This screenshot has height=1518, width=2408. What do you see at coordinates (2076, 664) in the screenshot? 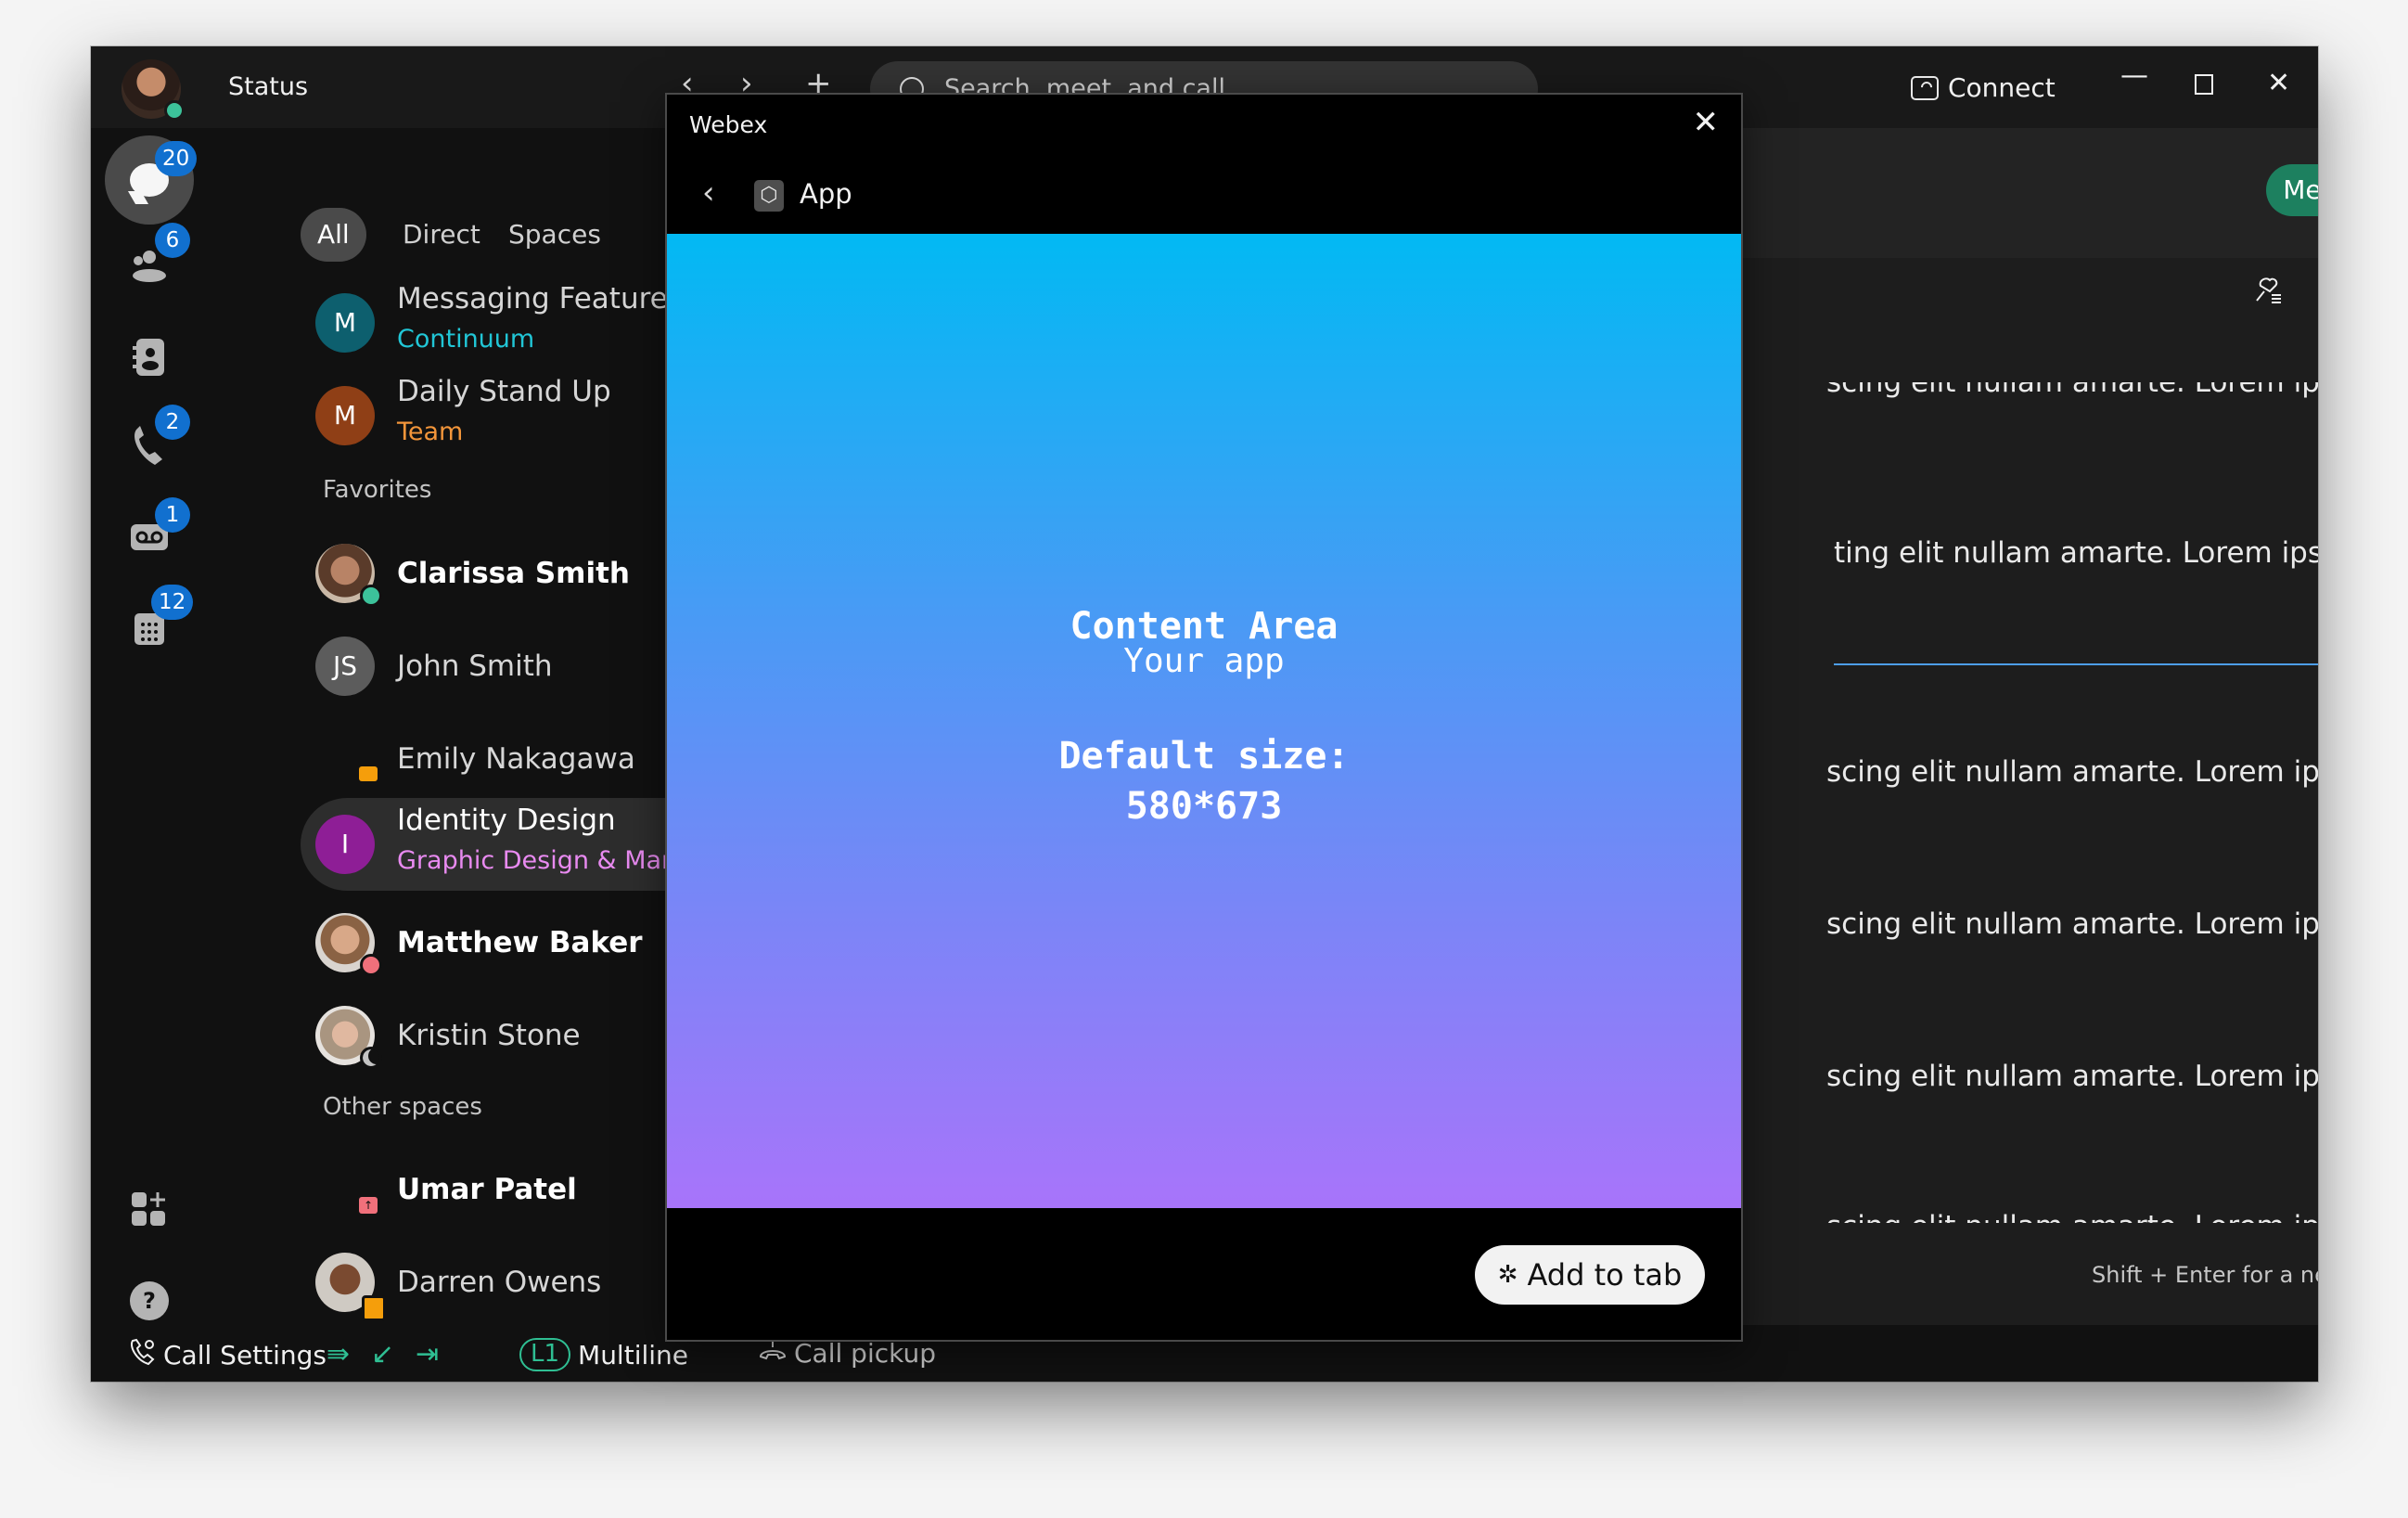
I see `new-messages-divider` at bounding box center [2076, 664].